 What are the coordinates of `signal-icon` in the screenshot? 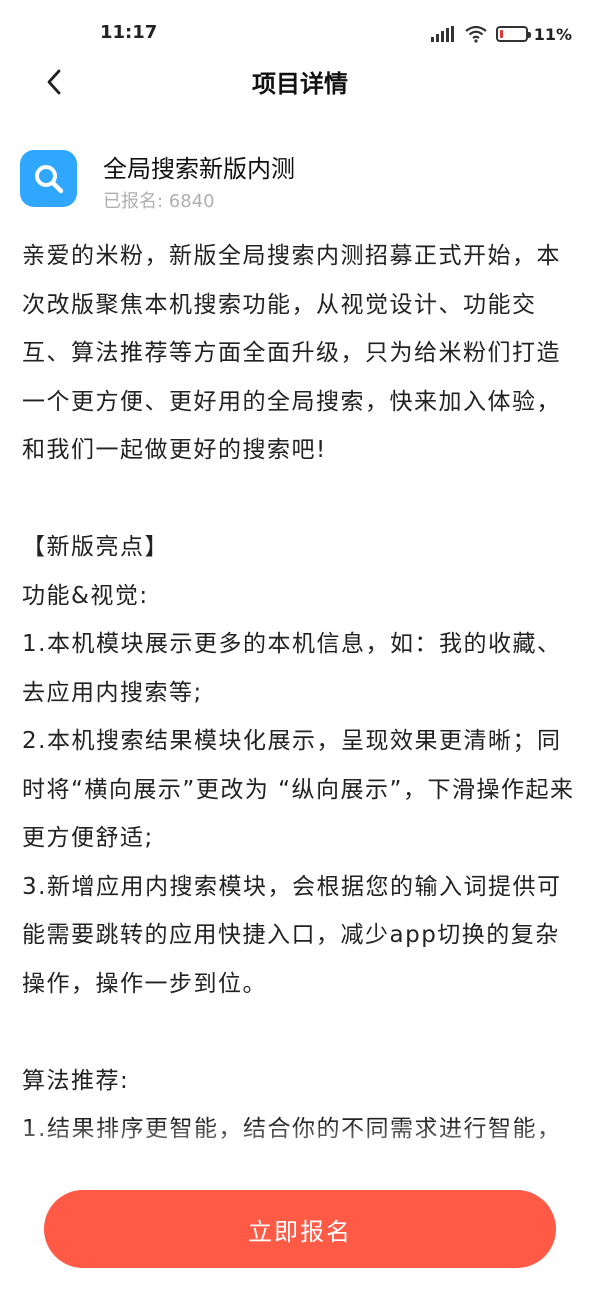 It's located at (442, 34).